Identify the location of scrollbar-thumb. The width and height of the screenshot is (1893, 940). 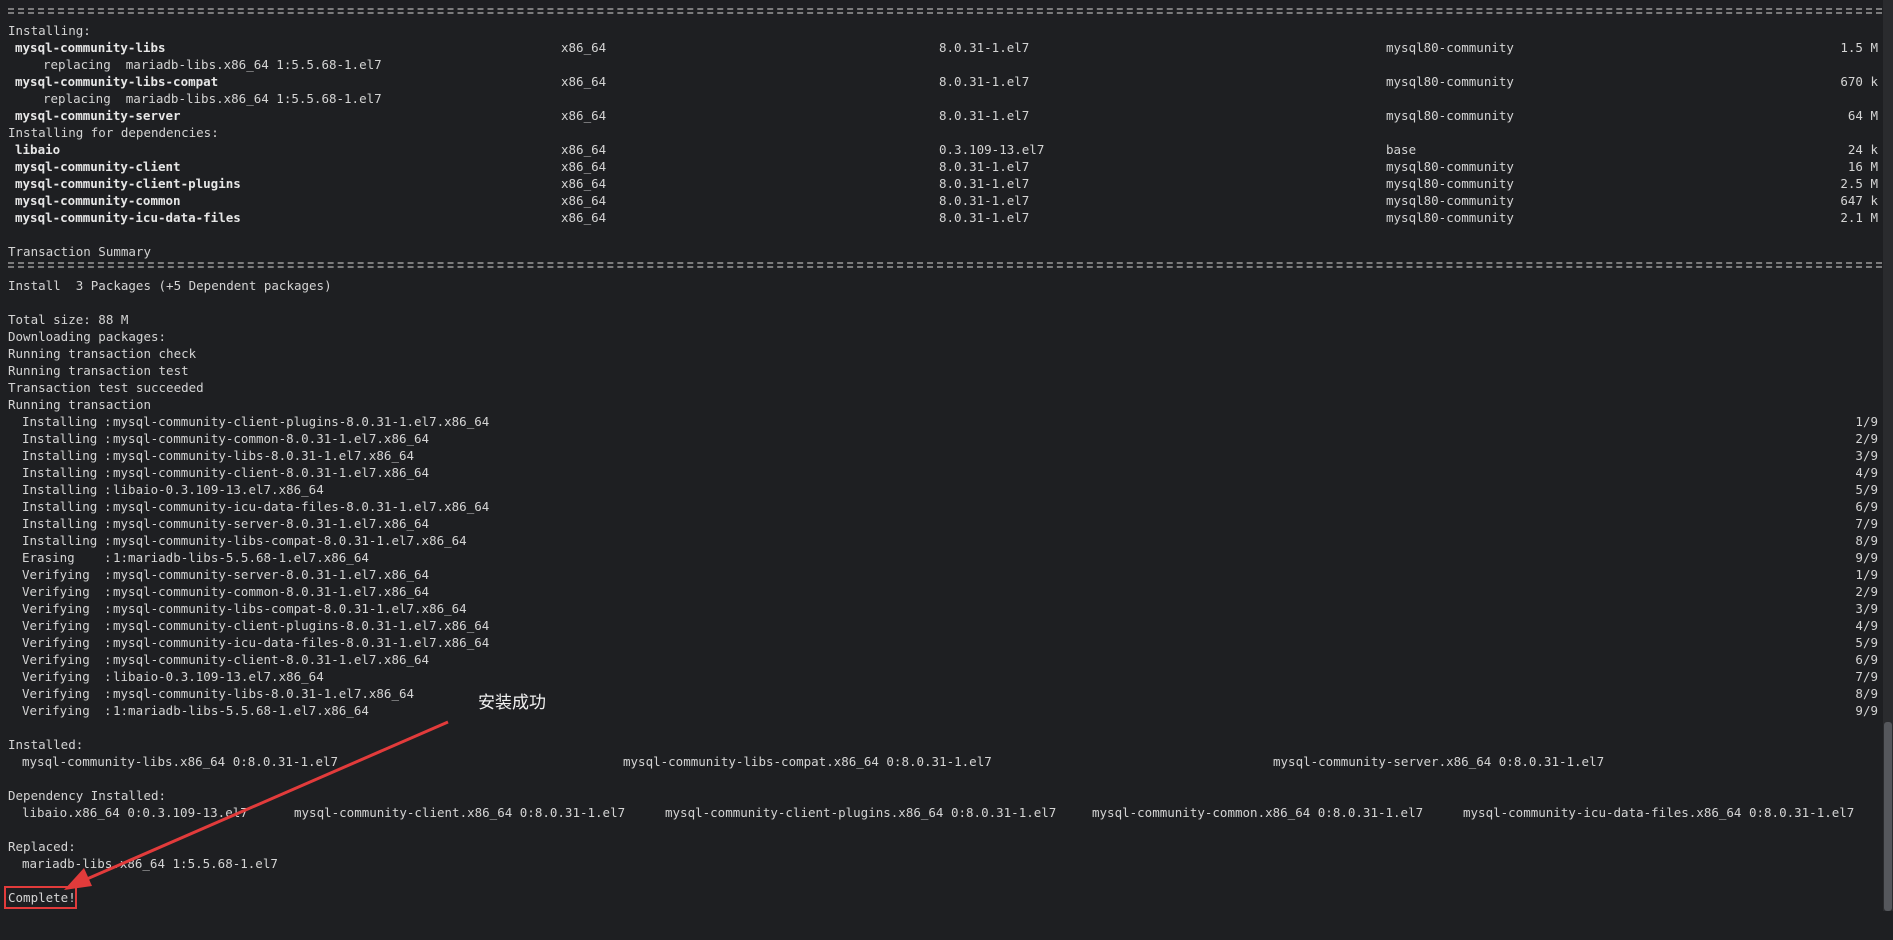
(1888, 816).